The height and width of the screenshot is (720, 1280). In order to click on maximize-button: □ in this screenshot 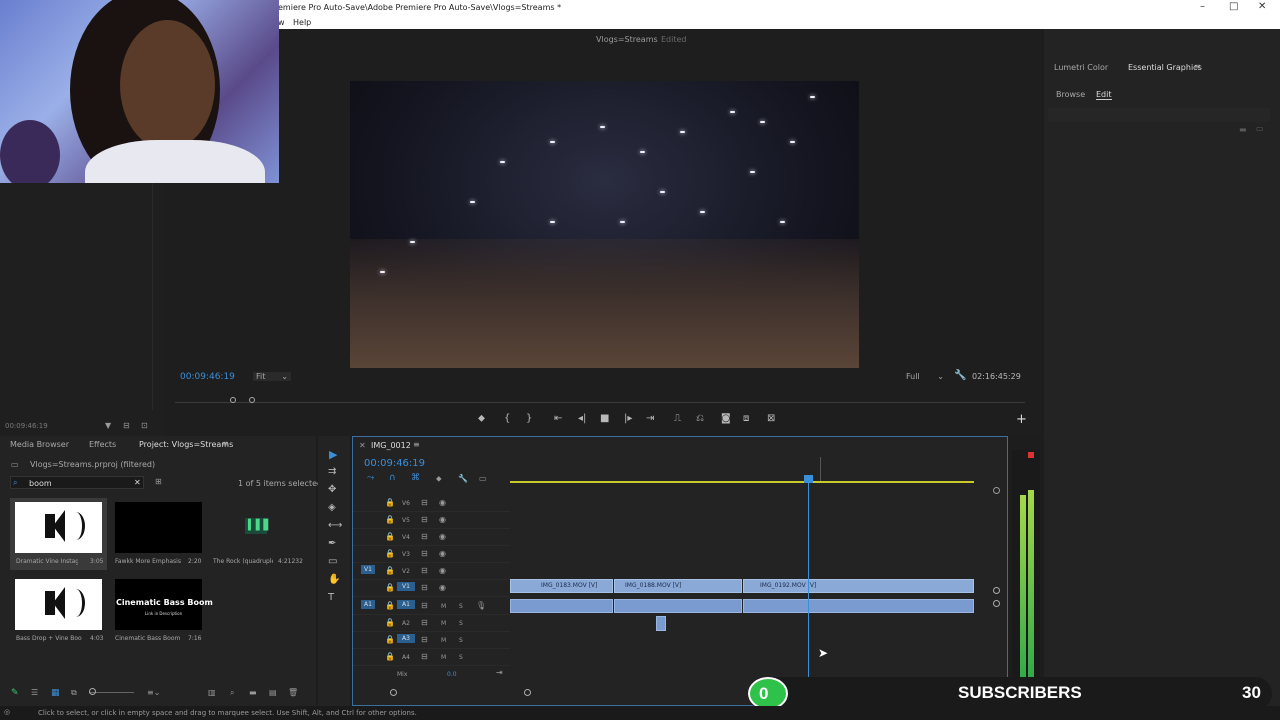, I will do `click(1233, 6)`.